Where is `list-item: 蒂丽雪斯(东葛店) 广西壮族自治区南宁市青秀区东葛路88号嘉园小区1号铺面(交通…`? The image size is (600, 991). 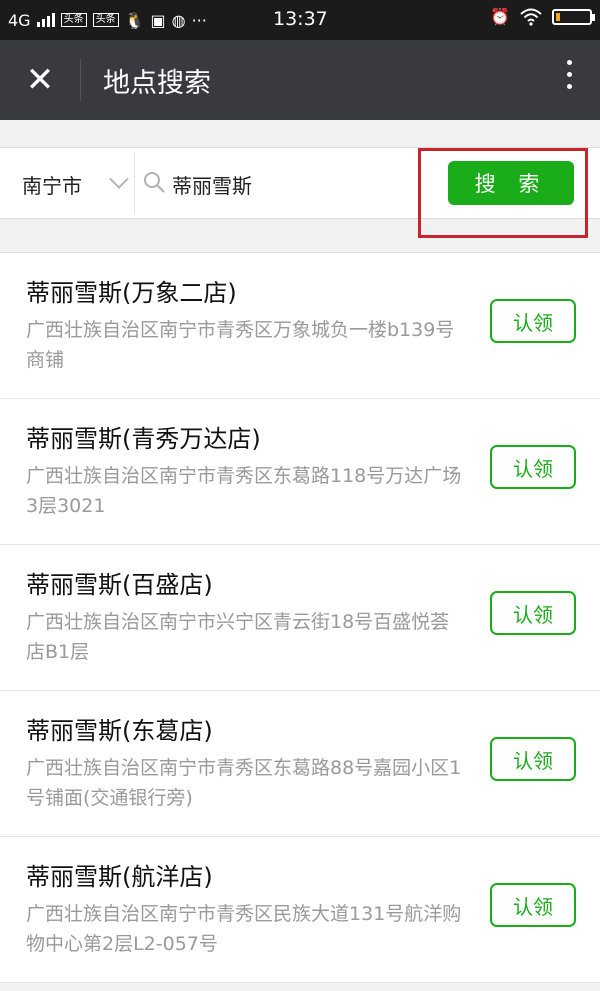 list-item: 蒂丽雪斯(东葛店) 广西壮族自治区南宁市青秀区东葛路88号嘉园小区1号铺面(交通… is located at coordinates (300, 764).